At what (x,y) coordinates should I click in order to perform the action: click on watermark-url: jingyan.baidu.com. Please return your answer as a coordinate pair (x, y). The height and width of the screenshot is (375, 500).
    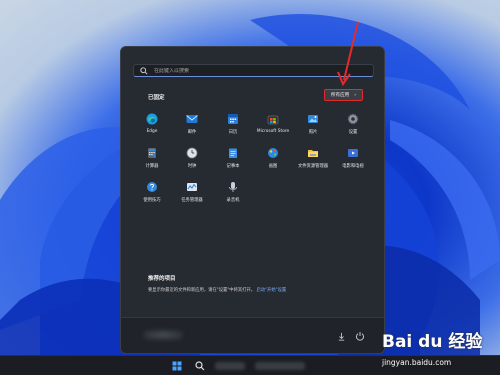
    Looking at the image, I should click on (417, 362).